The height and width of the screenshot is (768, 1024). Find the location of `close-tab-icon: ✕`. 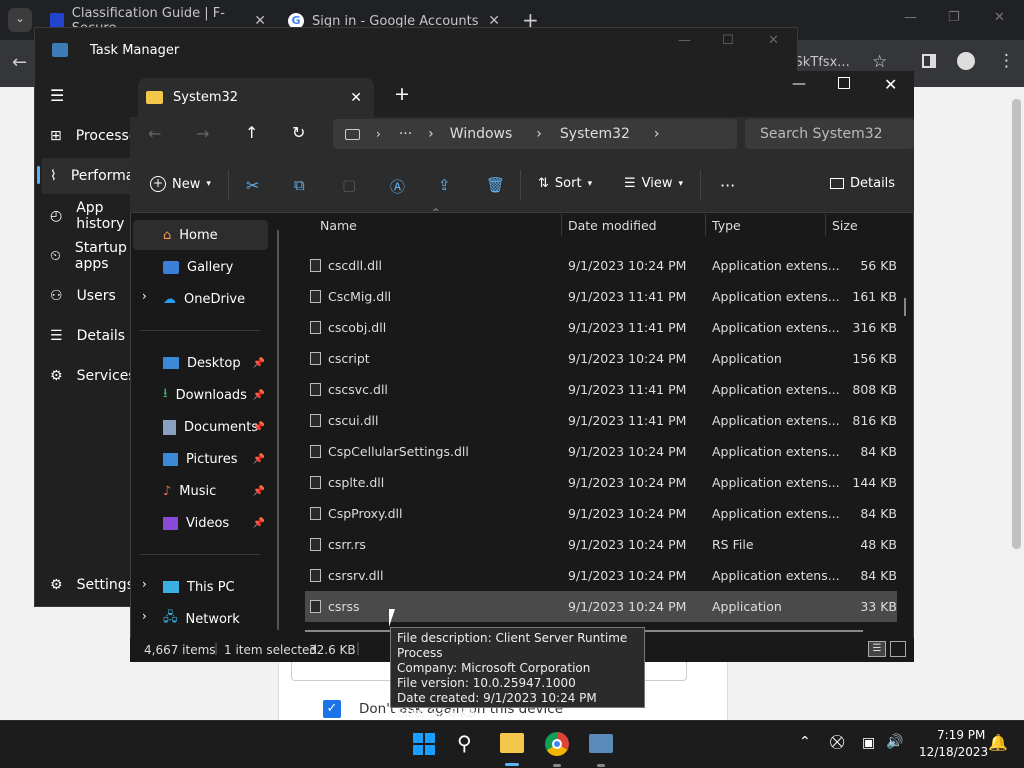

close-tab-icon: ✕ is located at coordinates (356, 98).